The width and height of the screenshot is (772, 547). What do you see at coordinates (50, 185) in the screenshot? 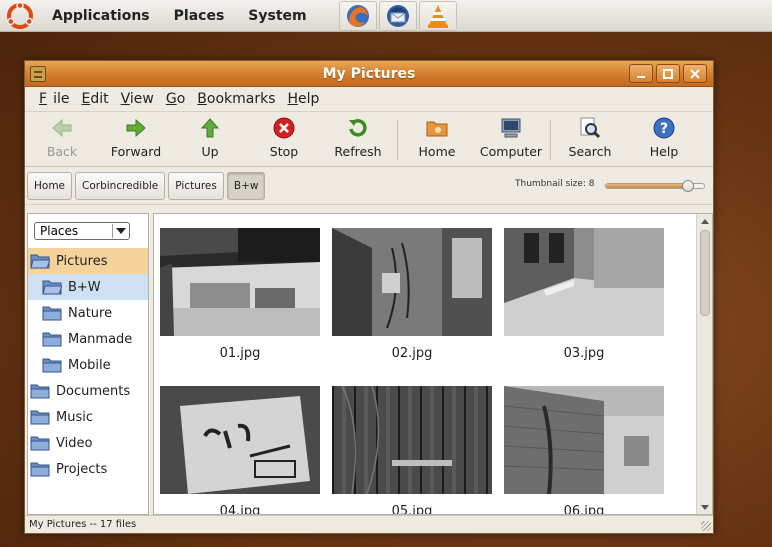
I see `breadcrumb-home: Home` at bounding box center [50, 185].